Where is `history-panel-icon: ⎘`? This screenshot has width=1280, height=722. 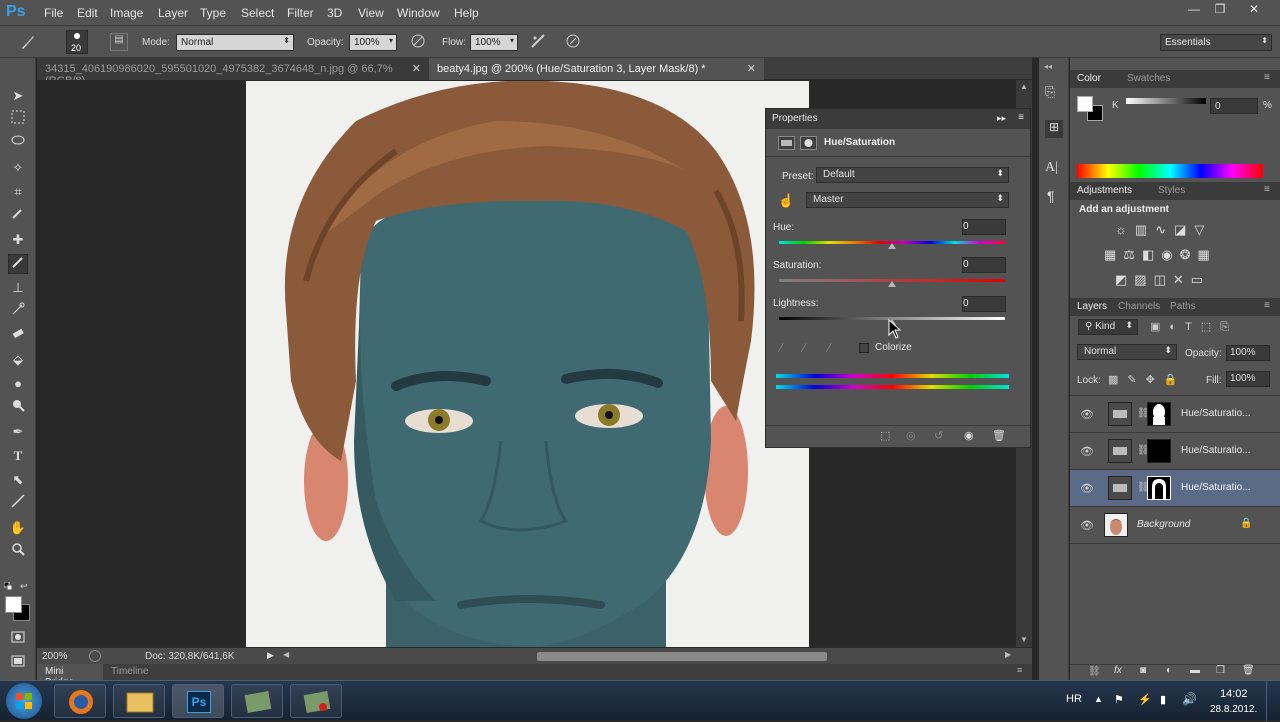 history-panel-icon: ⎘ is located at coordinates (1054, 93).